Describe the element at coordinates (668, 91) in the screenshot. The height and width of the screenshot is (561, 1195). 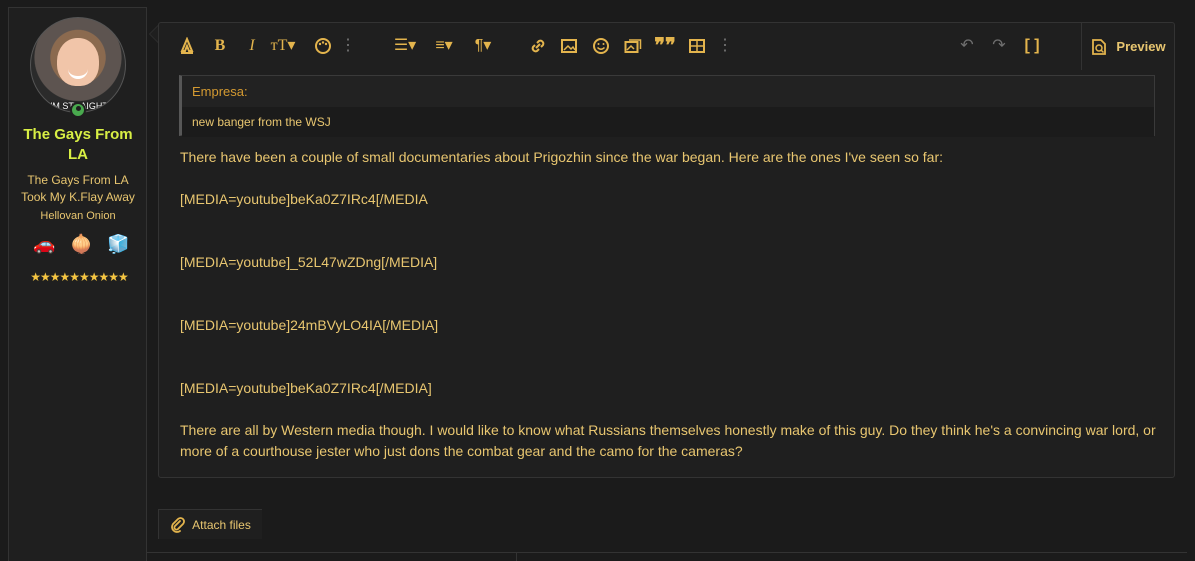
I see `quote-author: Empresa:` at that location.